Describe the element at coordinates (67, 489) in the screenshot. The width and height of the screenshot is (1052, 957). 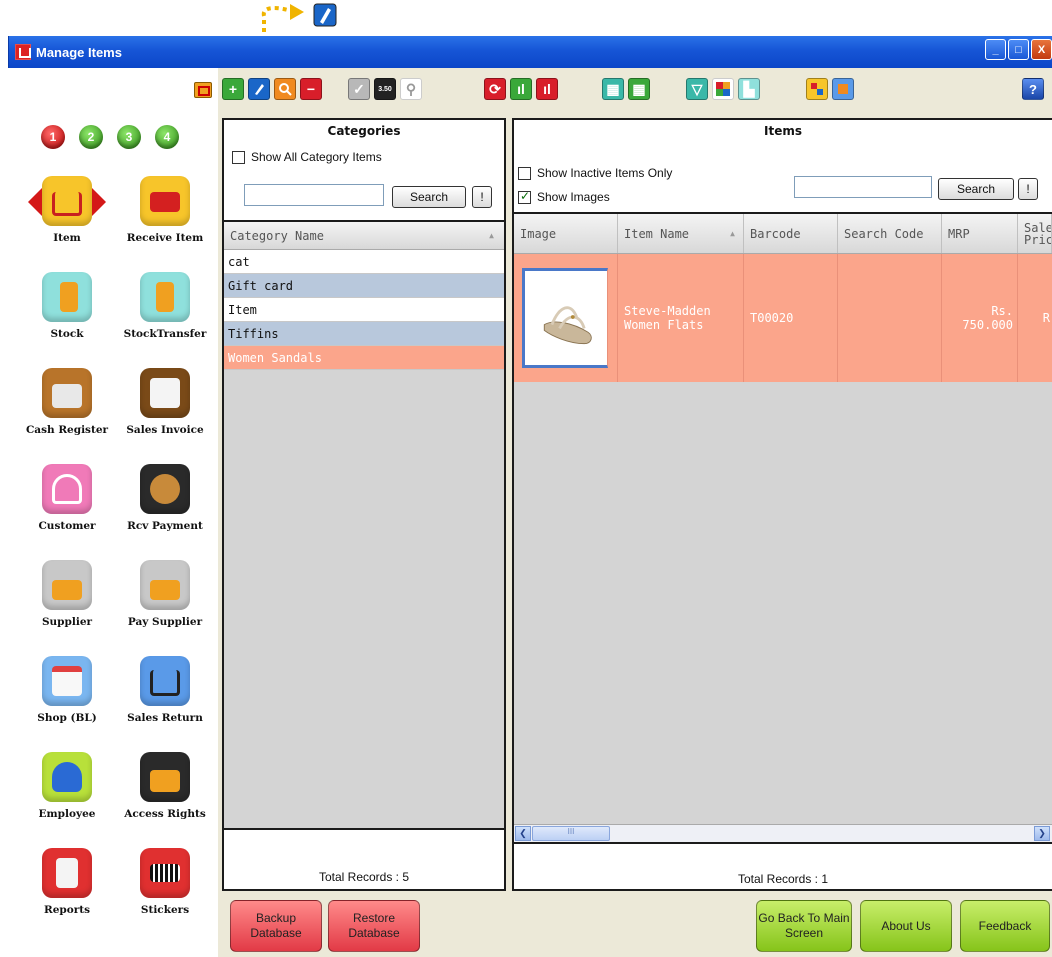
I see `customer-icon` at that location.